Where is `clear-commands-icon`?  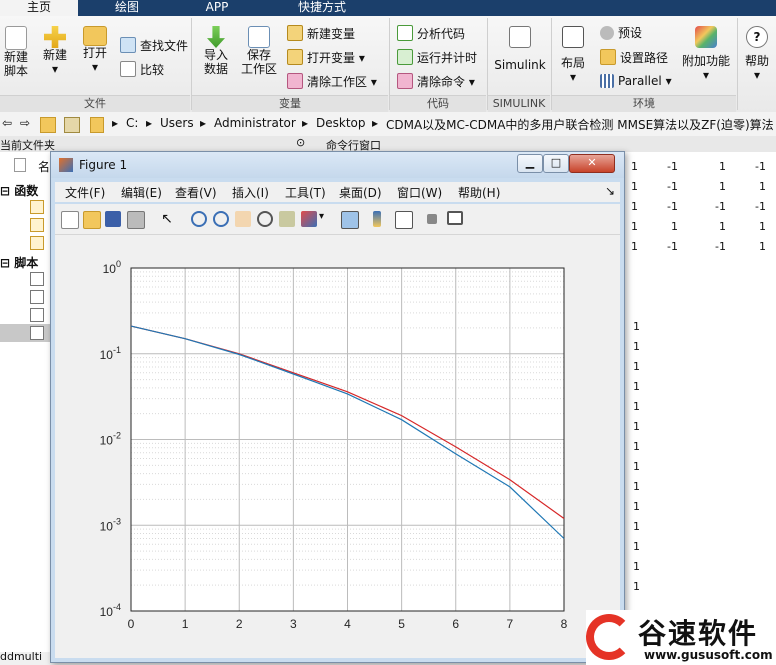 clear-commands-icon is located at coordinates (405, 81).